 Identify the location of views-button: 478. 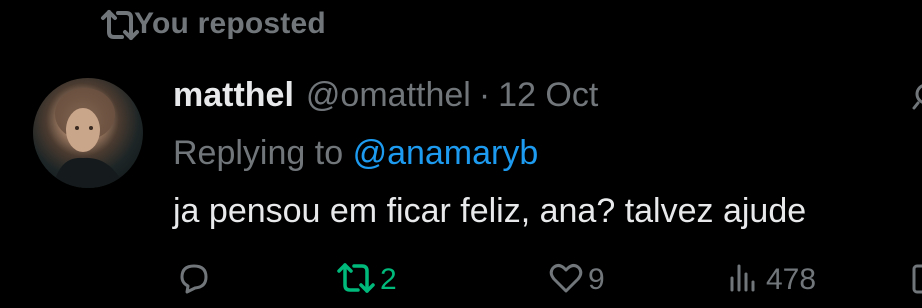
(771, 280).